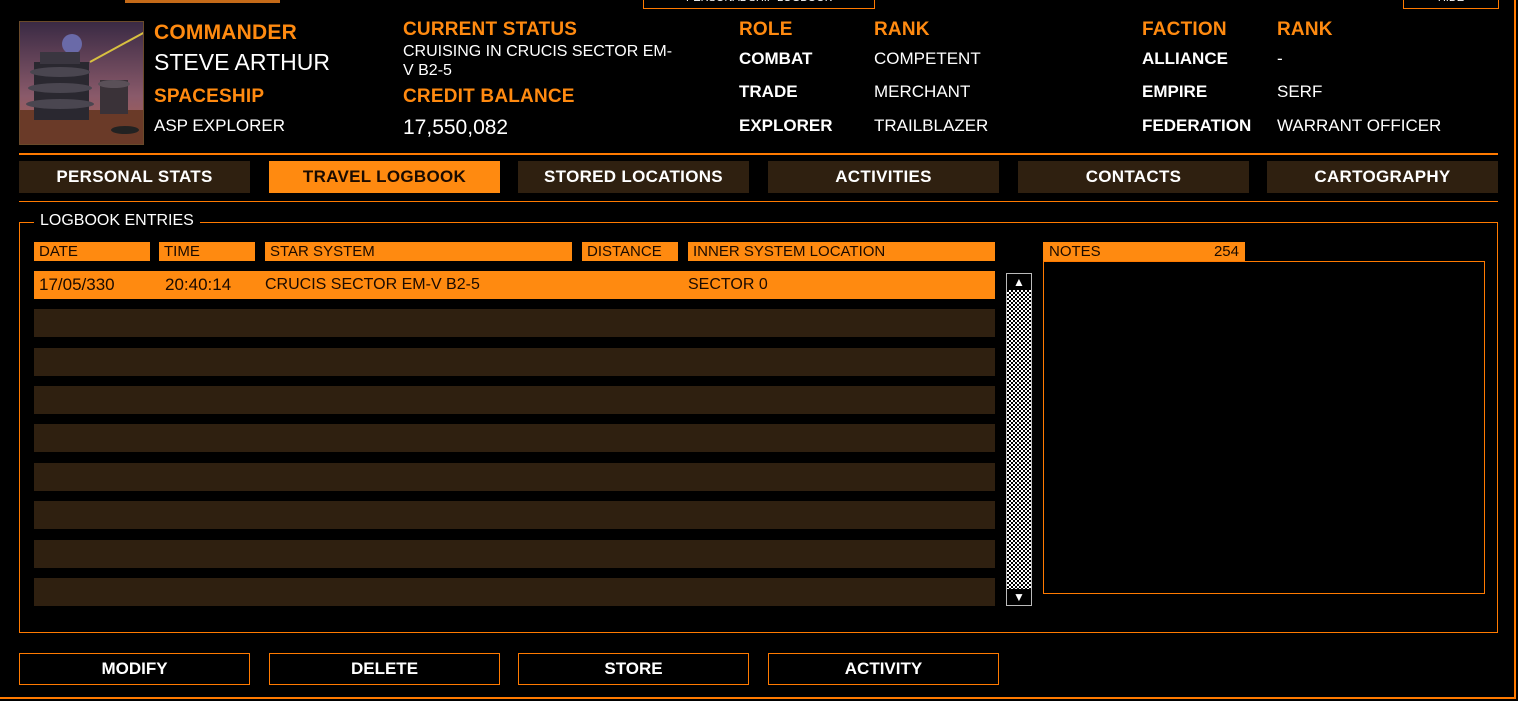 This screenshot has width=1518, height=701. What do you see at coordinates (134, 177) in the screenshot?
I see `tab-personal-stats: PERSONAL STATS` at bounding box center [134, 177].